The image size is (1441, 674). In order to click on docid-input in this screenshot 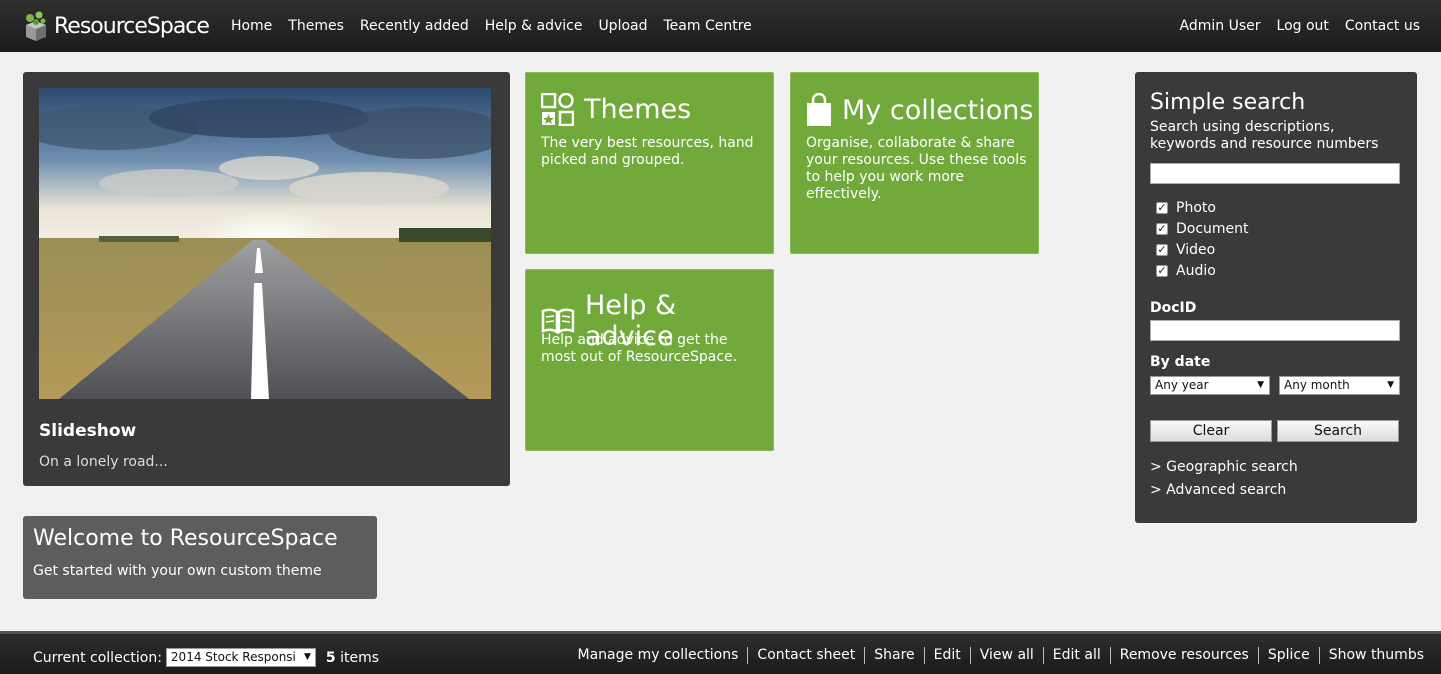, I will do `click(1275, 330)`.